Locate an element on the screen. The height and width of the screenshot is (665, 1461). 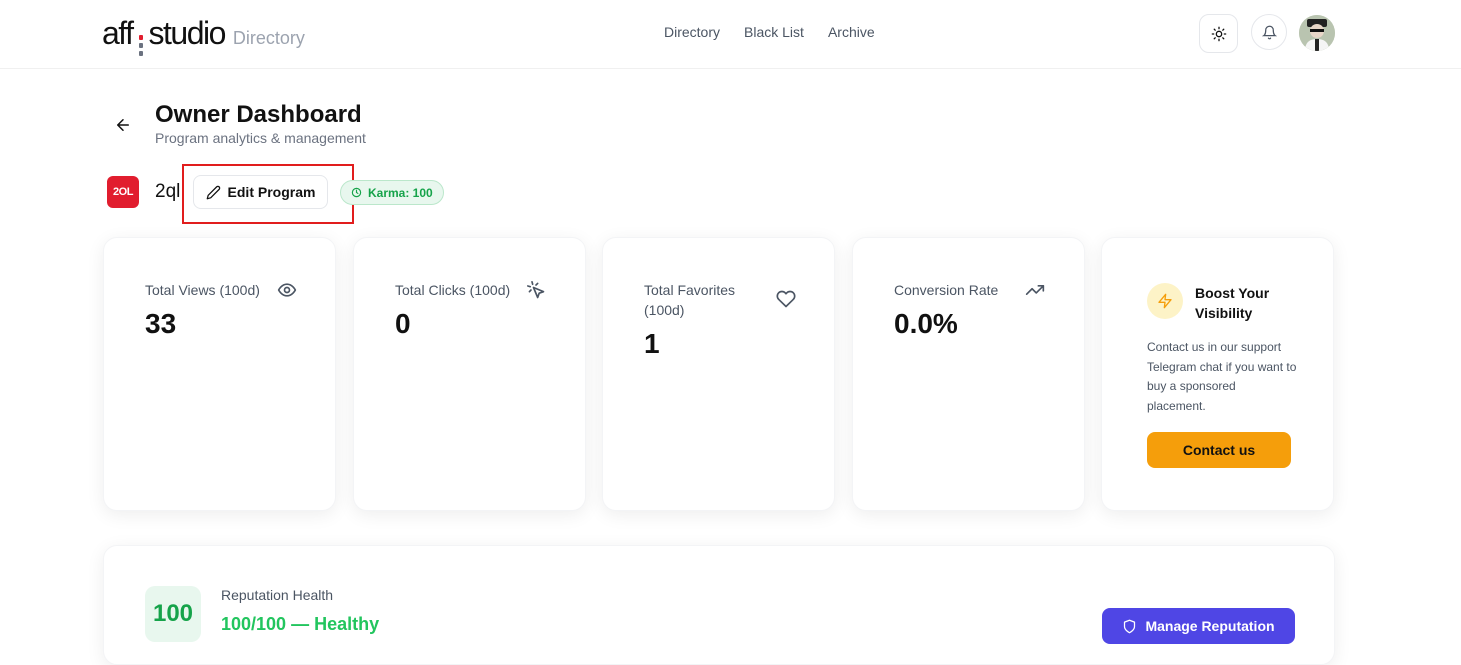
nav-directory: Directory is located at coordinates (692, 32).